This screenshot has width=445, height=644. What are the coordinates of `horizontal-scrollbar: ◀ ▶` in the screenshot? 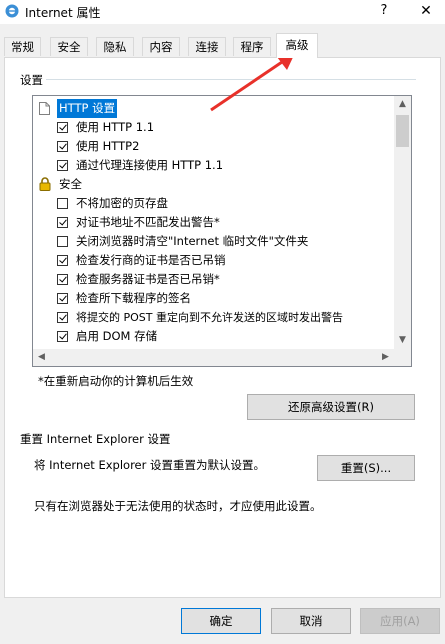 It's located at (213, 357).